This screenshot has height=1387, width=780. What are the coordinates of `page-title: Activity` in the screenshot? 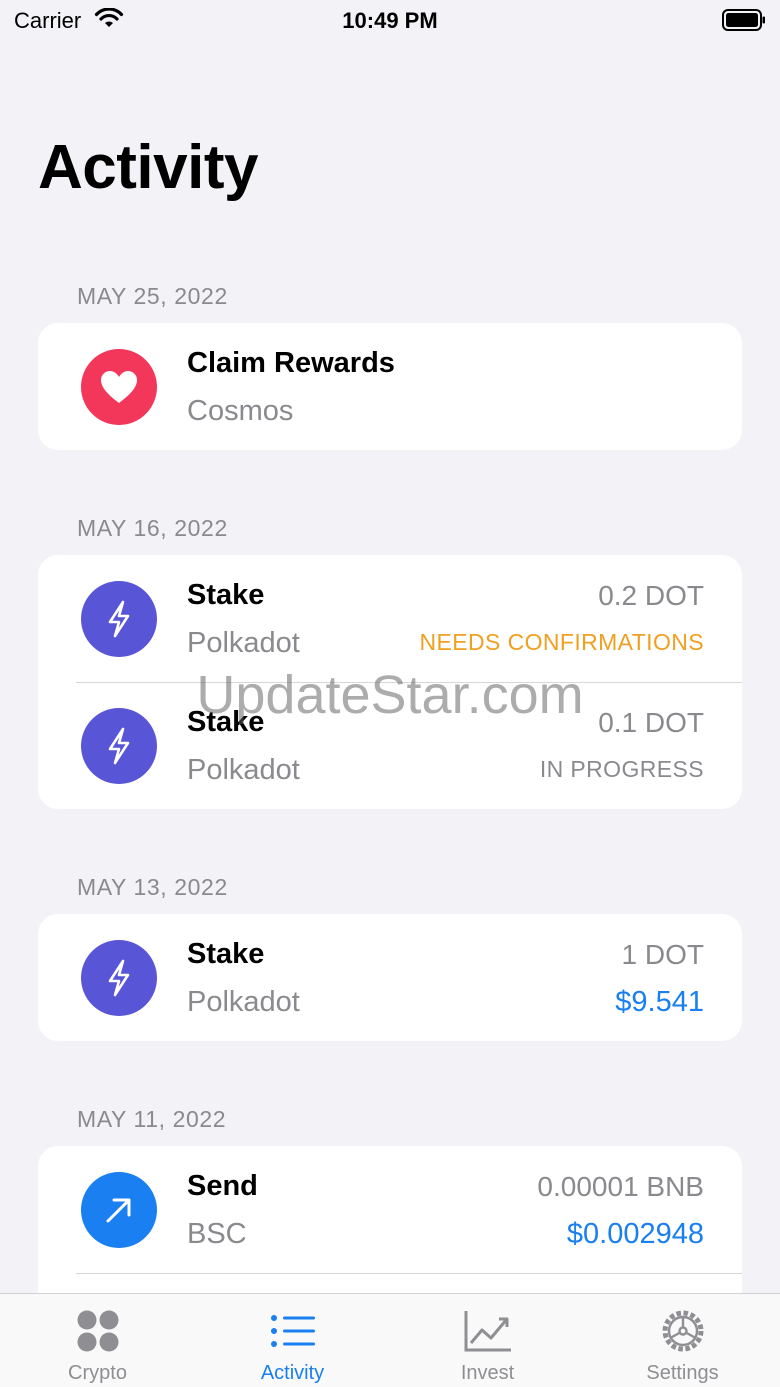 It's located at (148, 167).